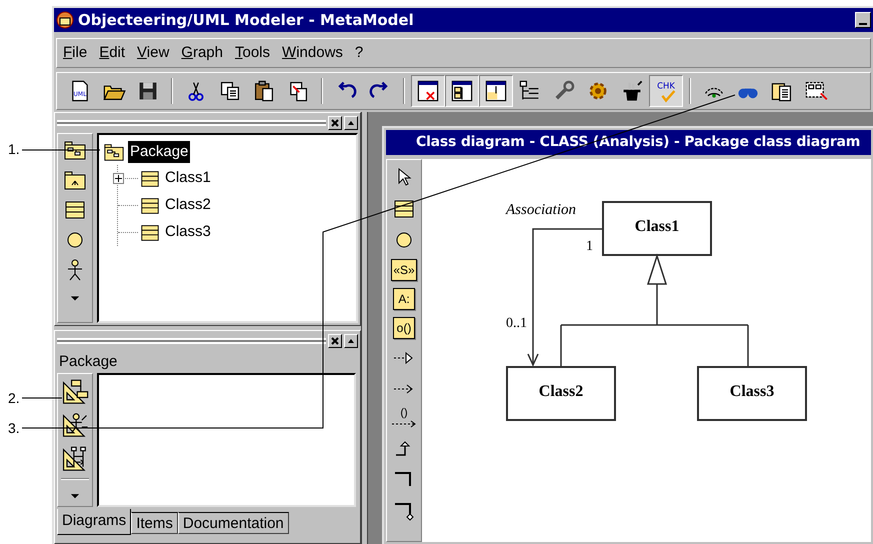 The height and width of the screenshot is (544, 873). I want to click on tool-button: o(), so click(404, 328).